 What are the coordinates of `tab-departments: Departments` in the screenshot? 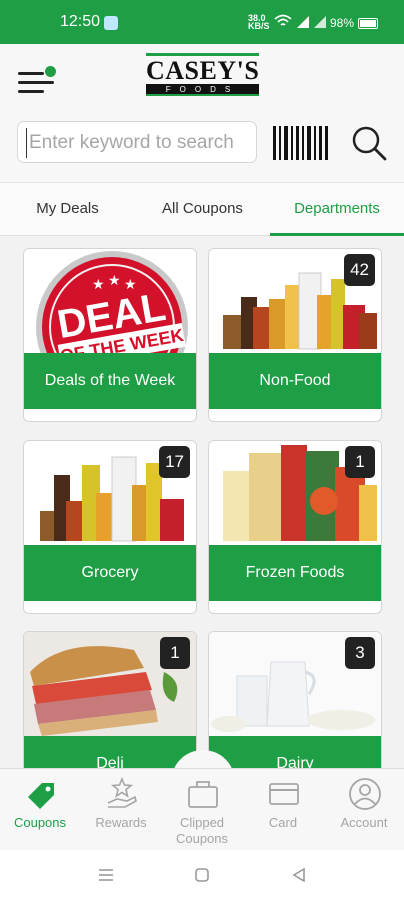 It's located at (337, 209).